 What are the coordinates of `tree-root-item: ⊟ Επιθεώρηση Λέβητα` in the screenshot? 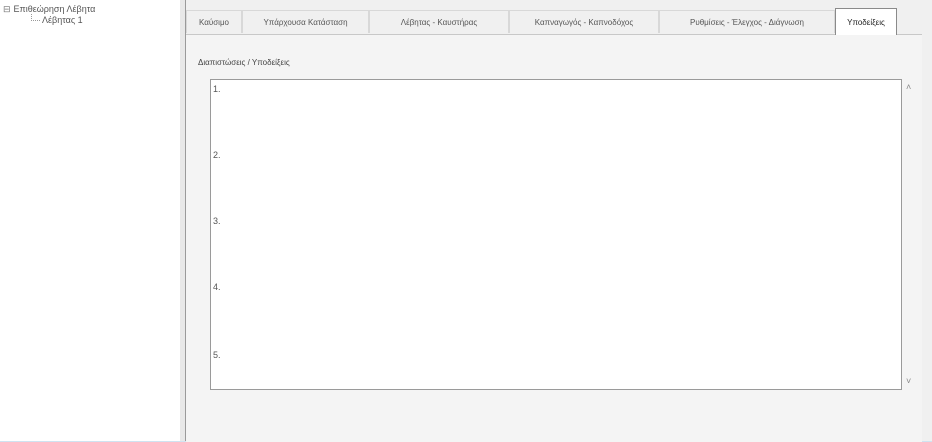 It's located at (49, 9).